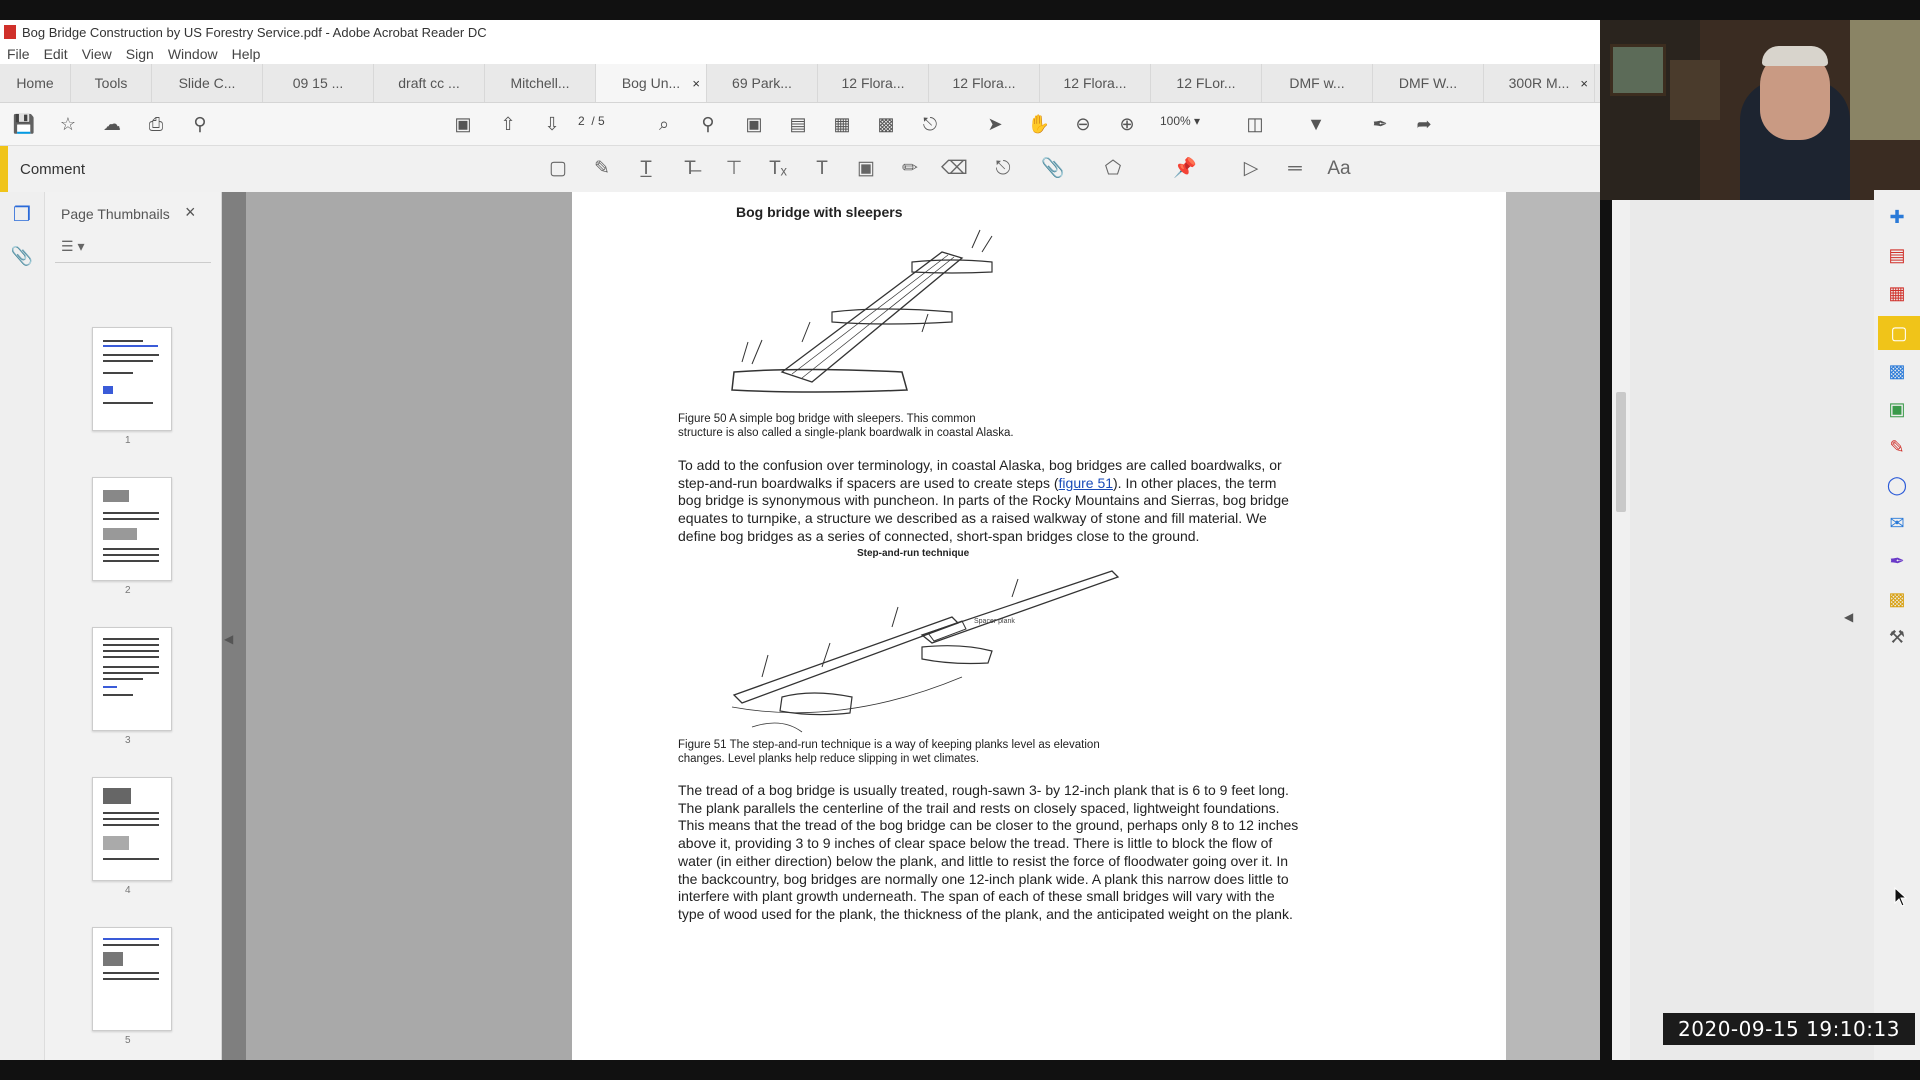 Image resolution: width=1920 pixels, height=1080 pixels. Describe the element at coordinates (995, 124) in the screenshot. I see `select-cursor-icon: ➤` at that location.